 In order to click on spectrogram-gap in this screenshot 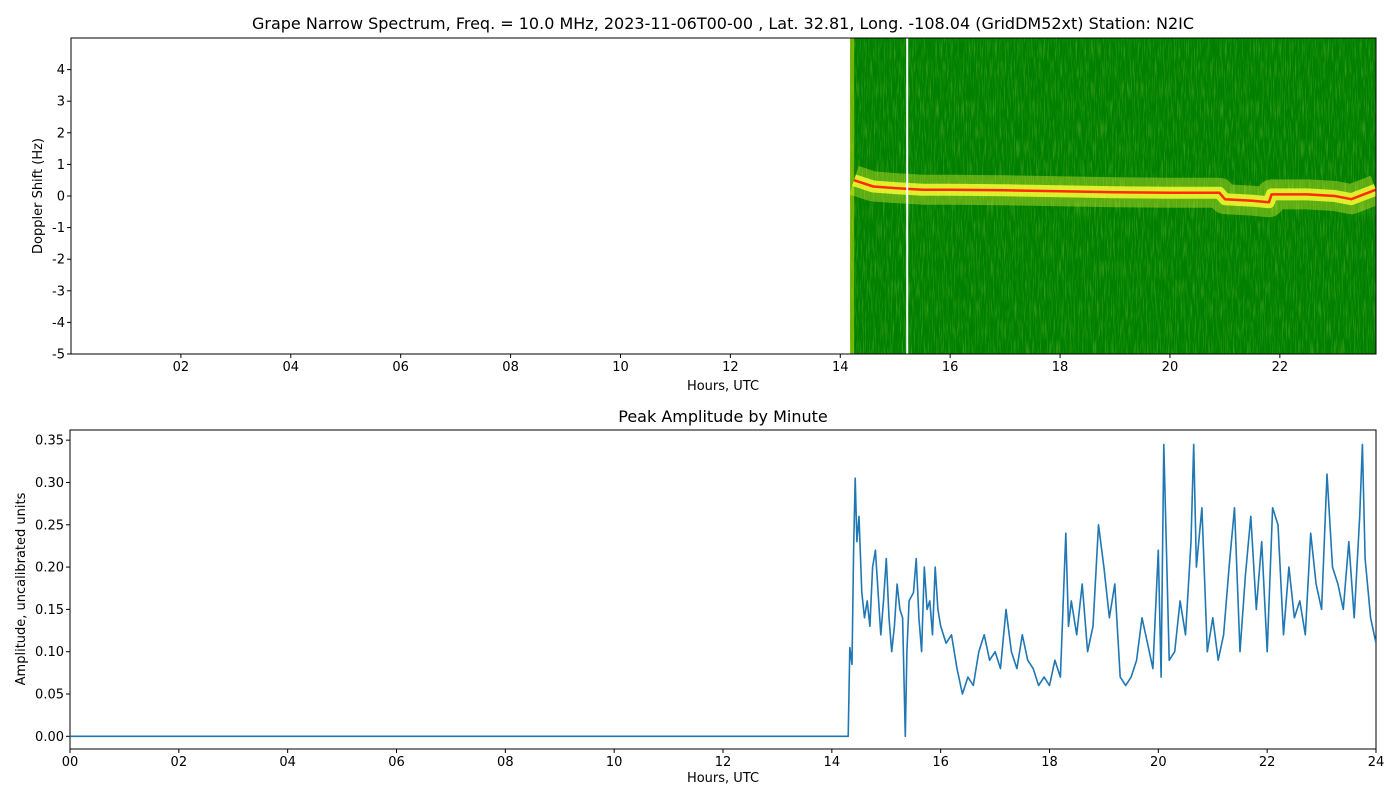, I will do `click(907, 196)`.